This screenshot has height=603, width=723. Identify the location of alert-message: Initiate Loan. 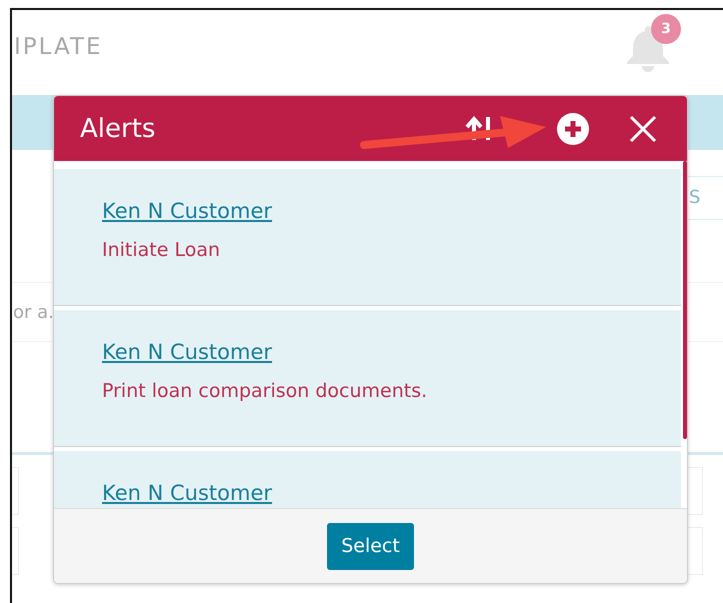
(161, 250).